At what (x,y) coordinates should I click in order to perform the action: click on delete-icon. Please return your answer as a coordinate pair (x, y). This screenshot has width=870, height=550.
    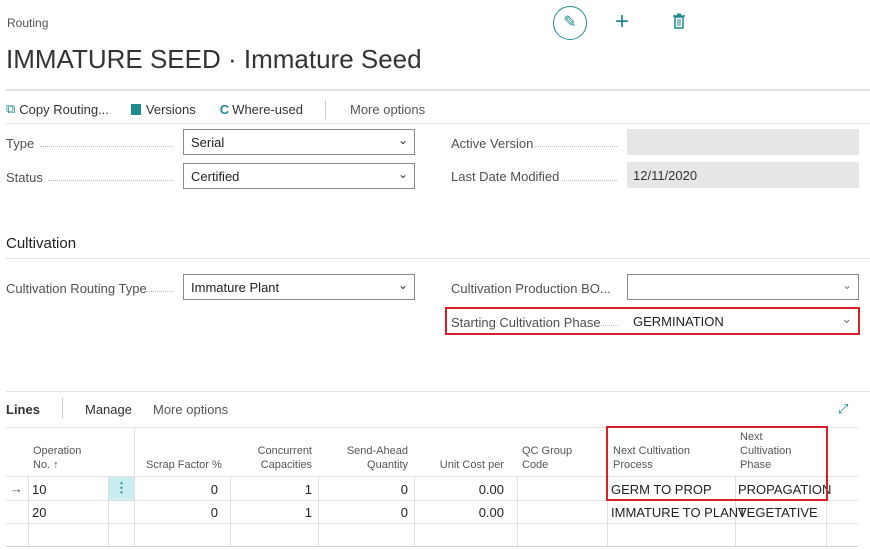
    Looking at the image, I should click on (679, 22).